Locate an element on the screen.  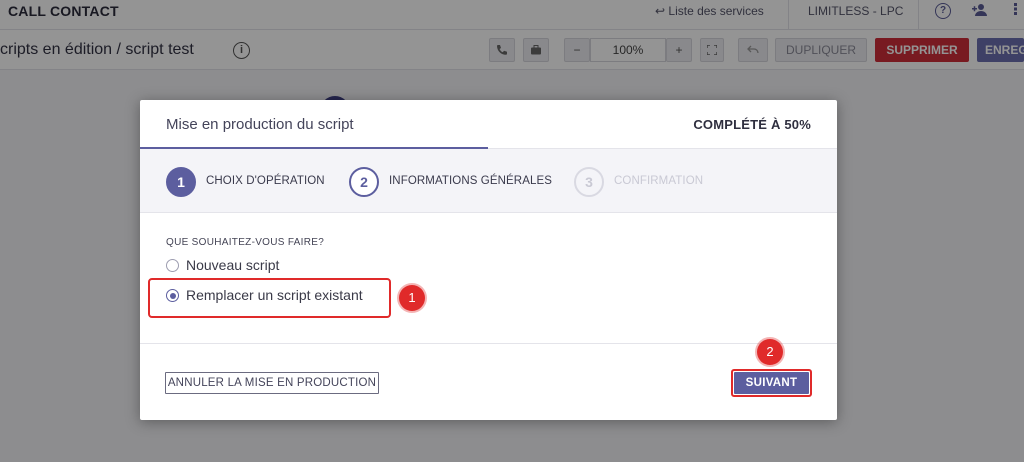
modal-title: Mise en production du script is located at coordinates (260, 124).